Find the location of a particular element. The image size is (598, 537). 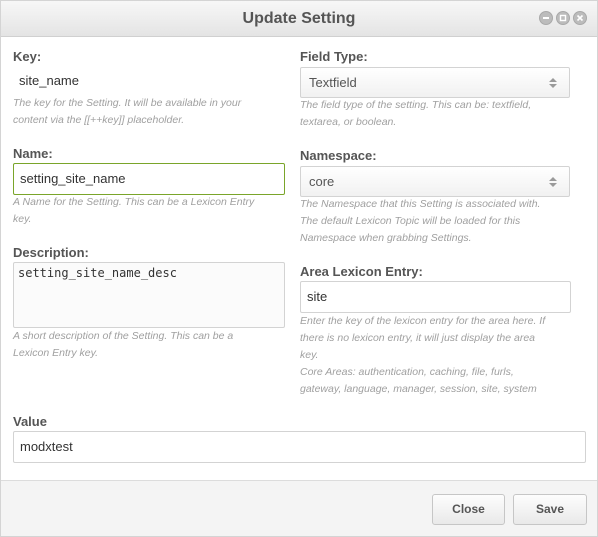

save-button: Save is located at coordinates (550, 509).